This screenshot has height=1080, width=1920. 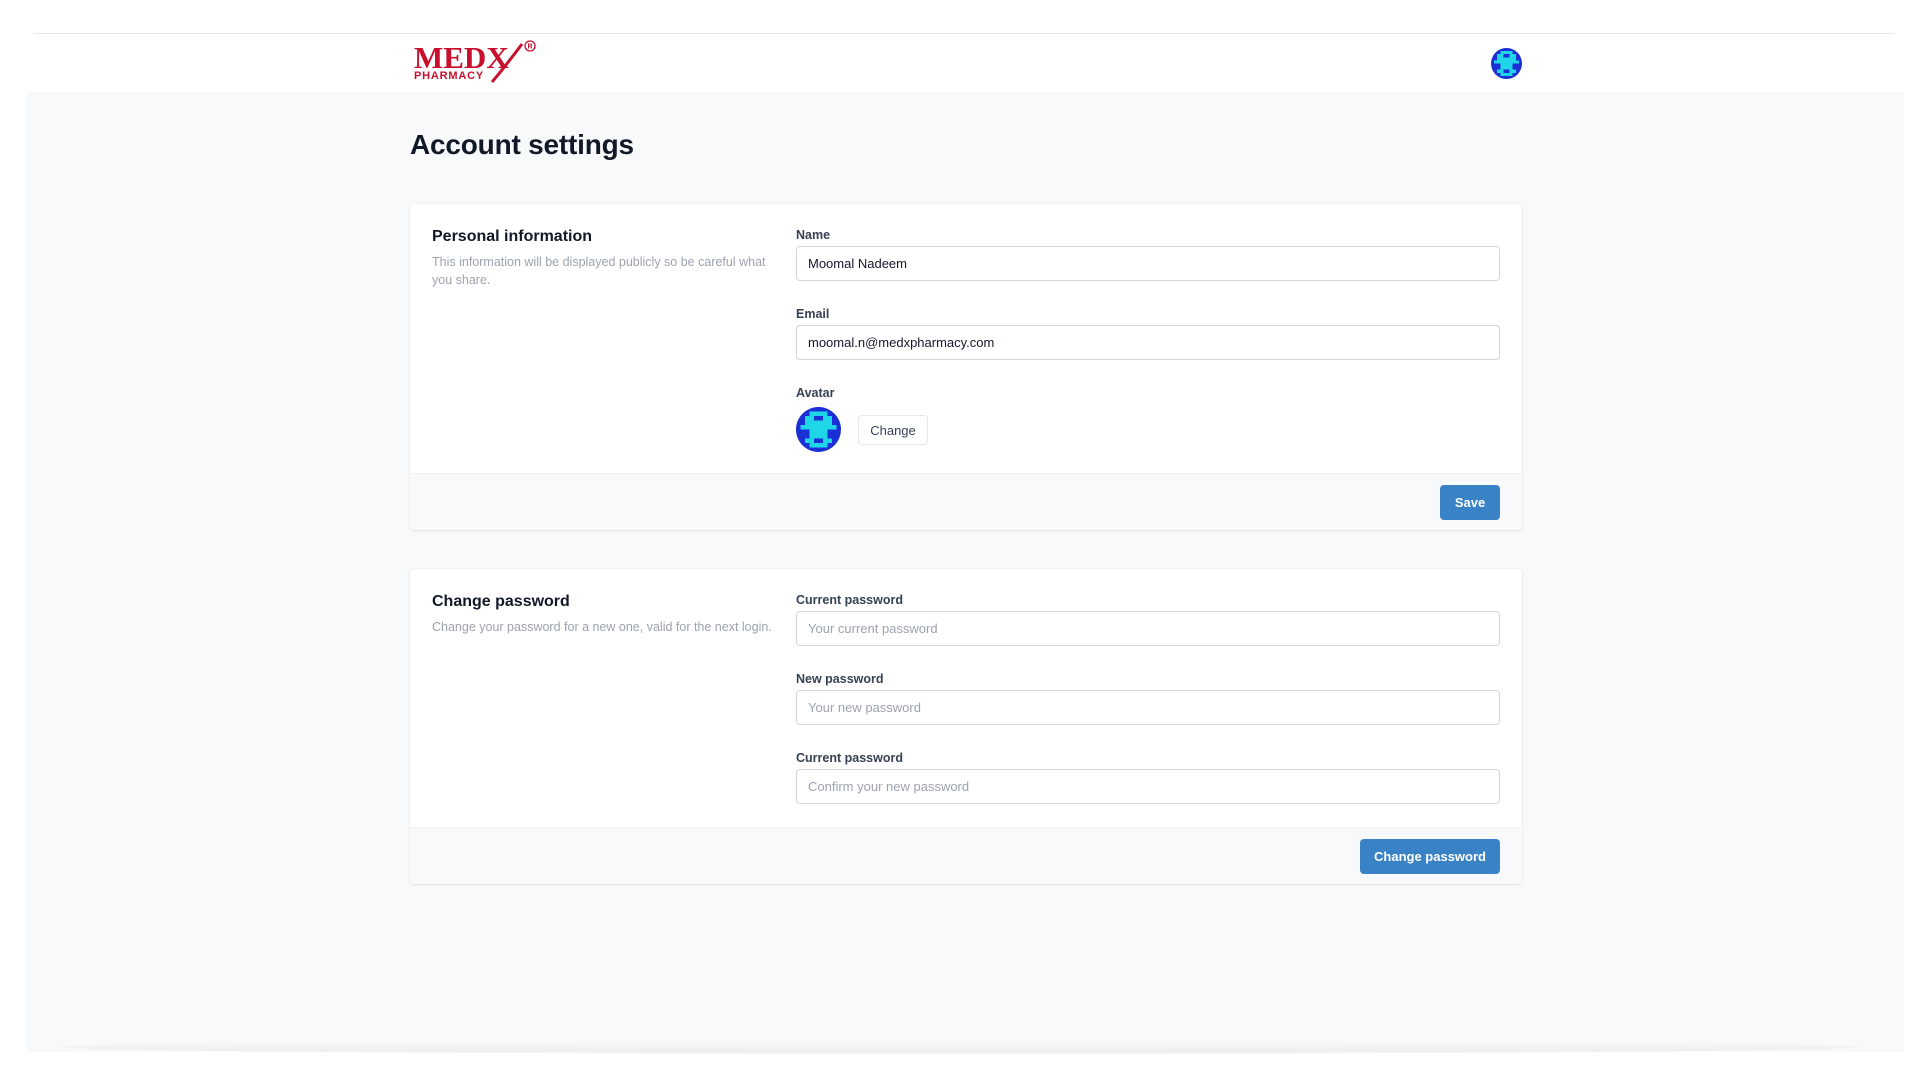 What do you see at coordinates (1148, 628) in the screenshot?
I see `current-password-input` at bounding box center [1148, 628].